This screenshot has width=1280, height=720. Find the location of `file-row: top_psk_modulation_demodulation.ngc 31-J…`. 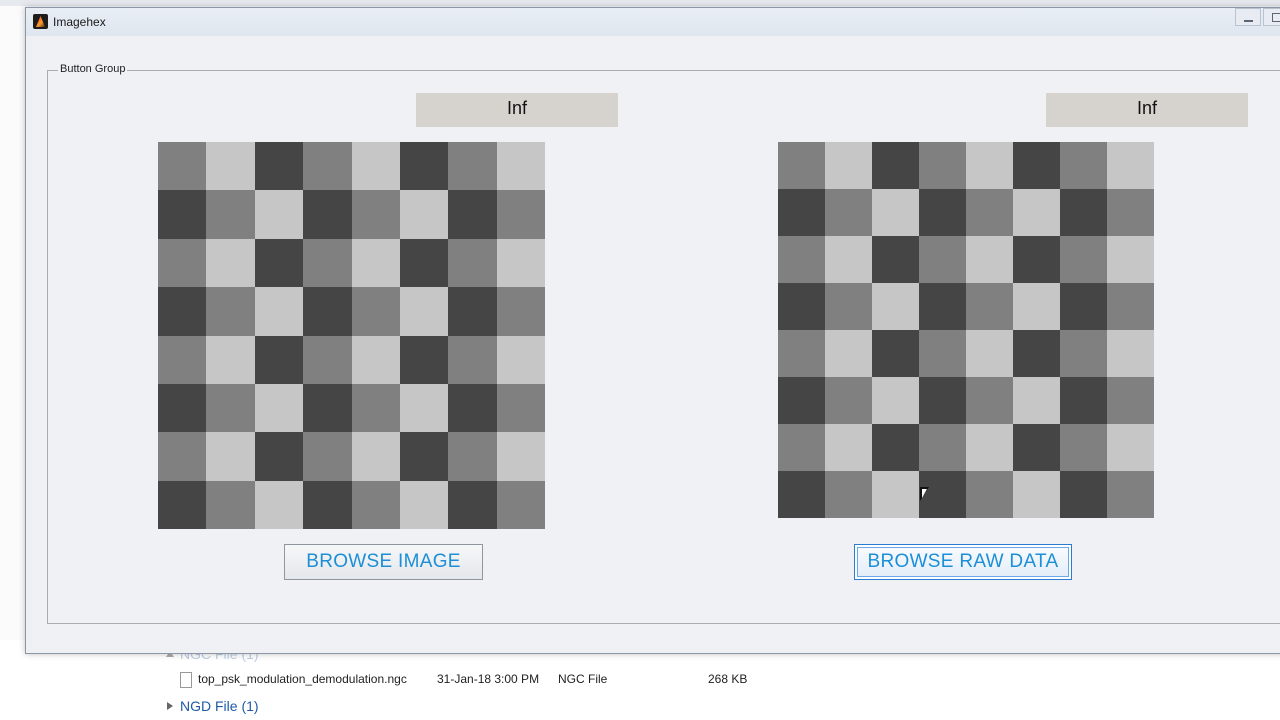

file-row: top_psk_modulation_demodulation.ngc 31-J… is located at coordinates (480, 680).